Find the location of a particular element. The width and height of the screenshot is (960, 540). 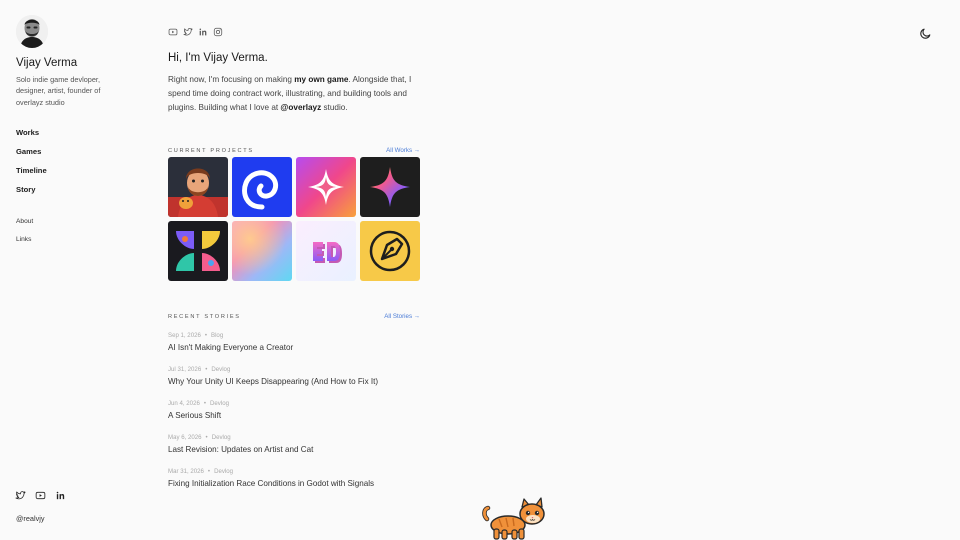

main-nav: Works Games Timeline Story is located at coordinates (31, 165).